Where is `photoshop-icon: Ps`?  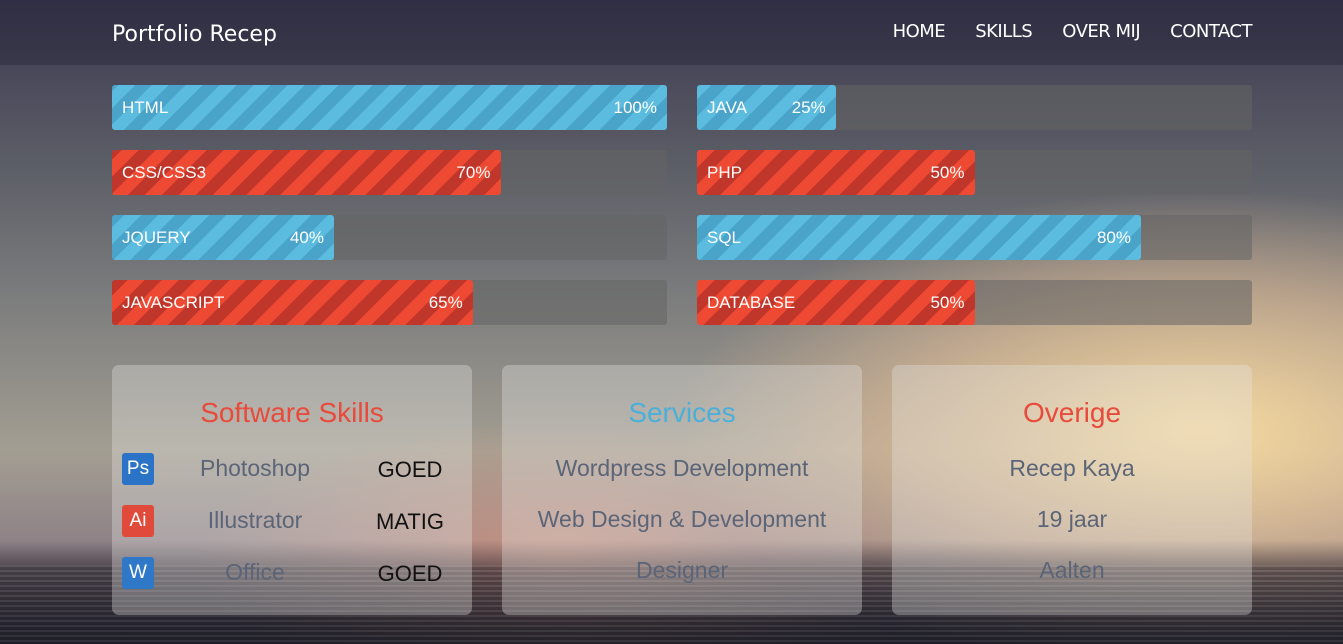 photoshop-icon: Ps is located at coordinates (138, 469).